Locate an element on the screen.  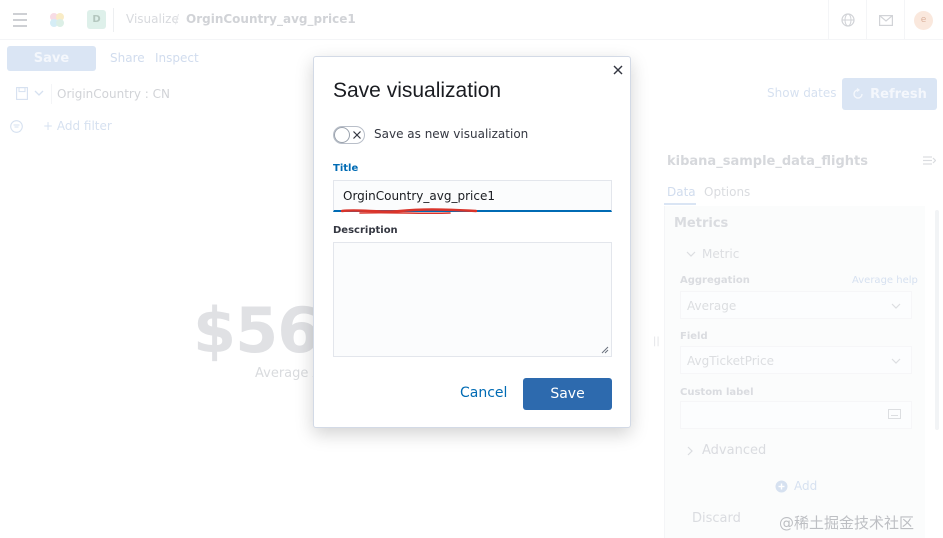
close-icon is located at coordinates (618, 70).